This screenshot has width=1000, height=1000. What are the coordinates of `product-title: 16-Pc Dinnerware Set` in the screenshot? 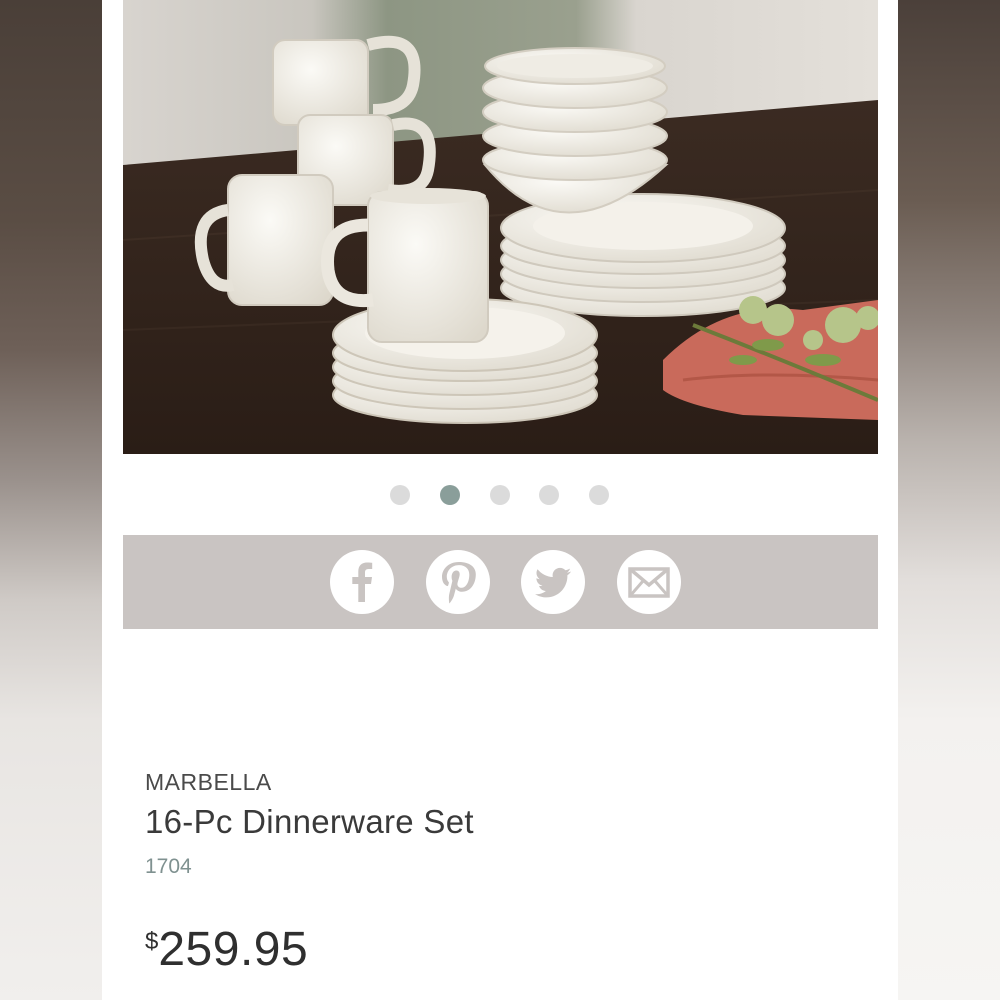 It's located at (309, 821).